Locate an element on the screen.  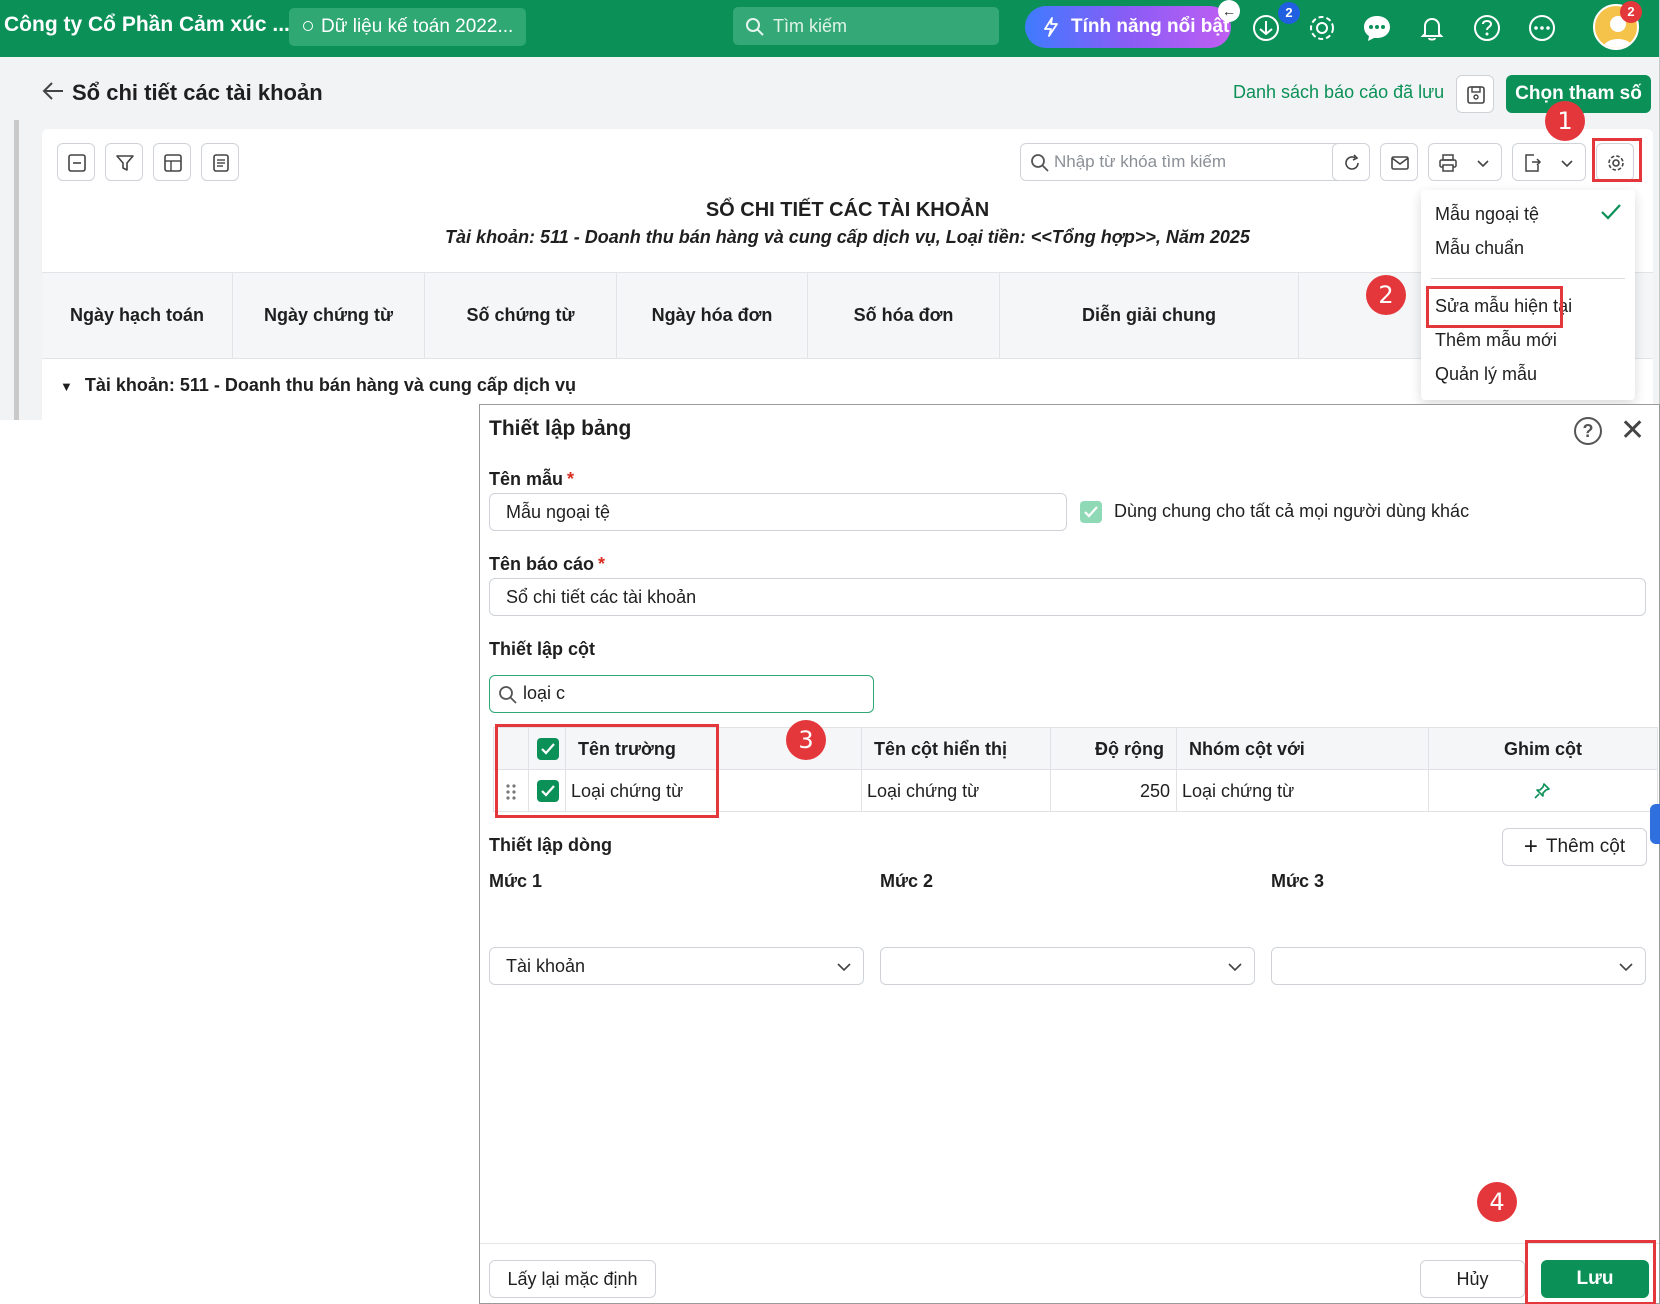
global-search-placeholder: Tìm kiếm is located at coordinates (810, 26).